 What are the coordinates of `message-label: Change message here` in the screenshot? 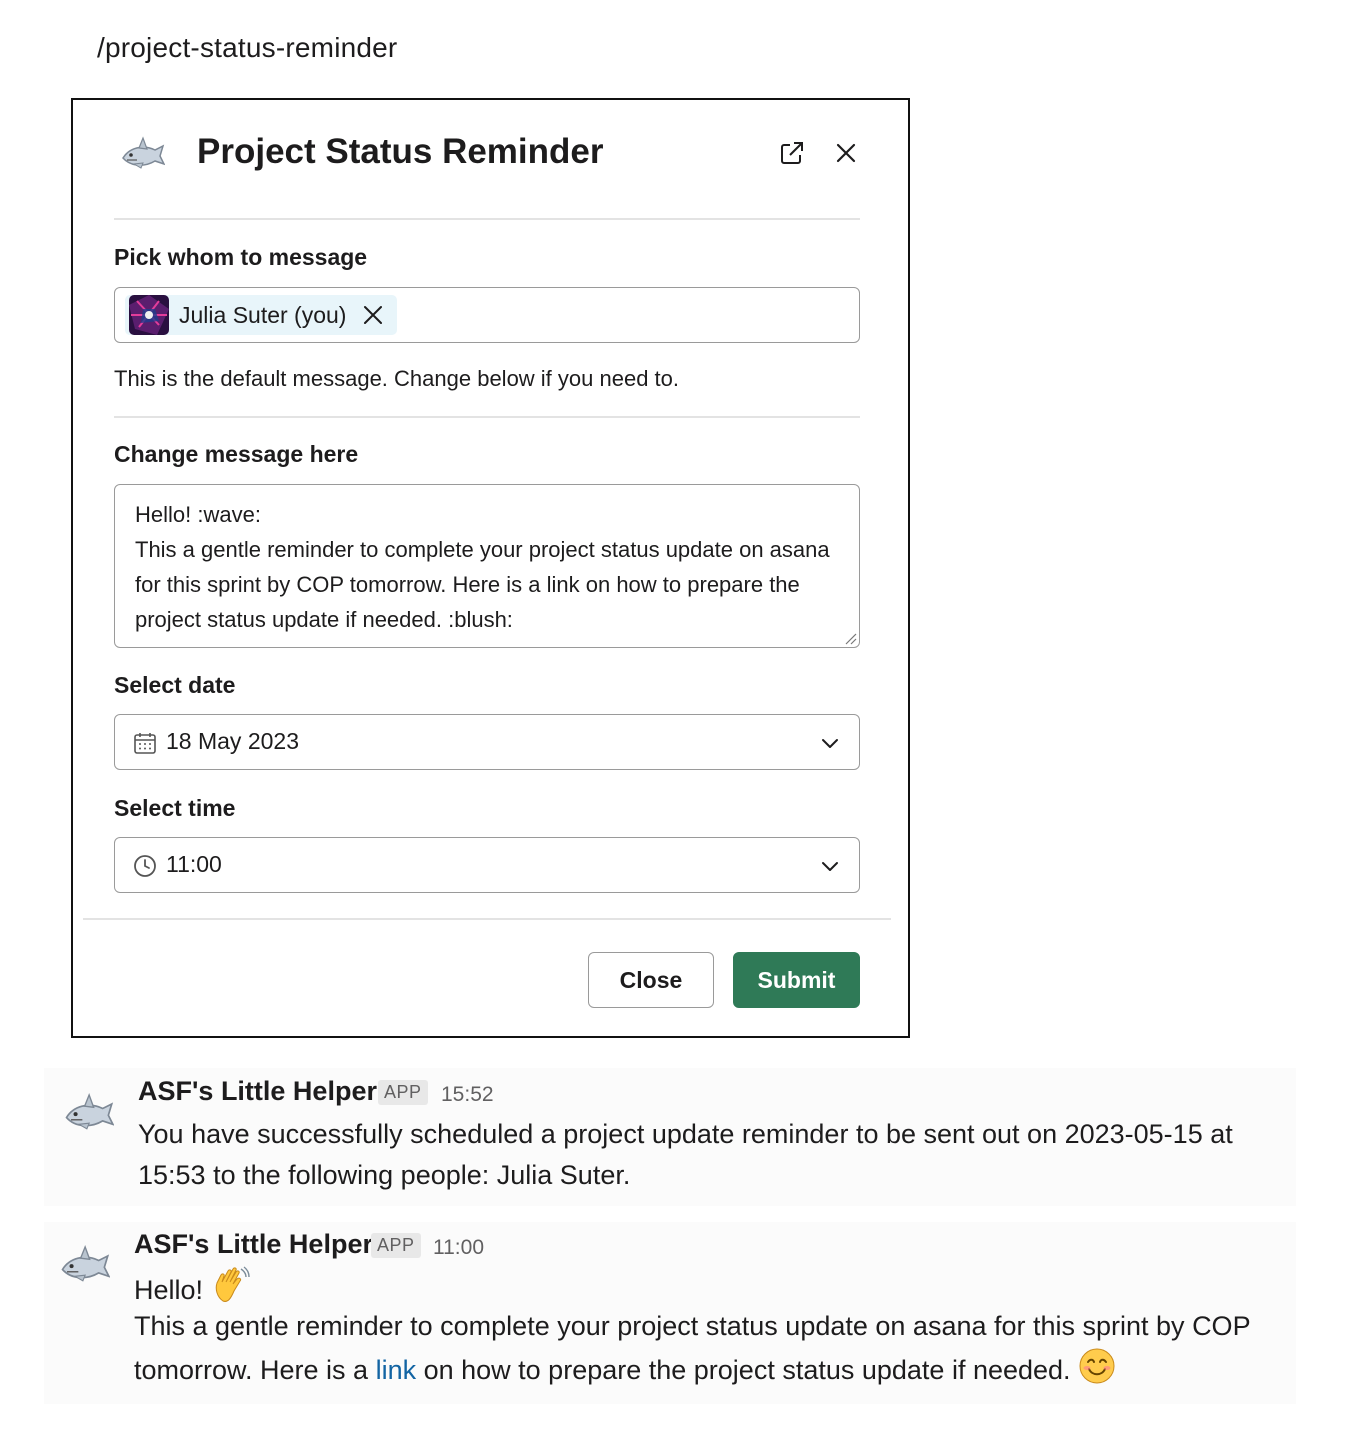 It's located at (236, 454).